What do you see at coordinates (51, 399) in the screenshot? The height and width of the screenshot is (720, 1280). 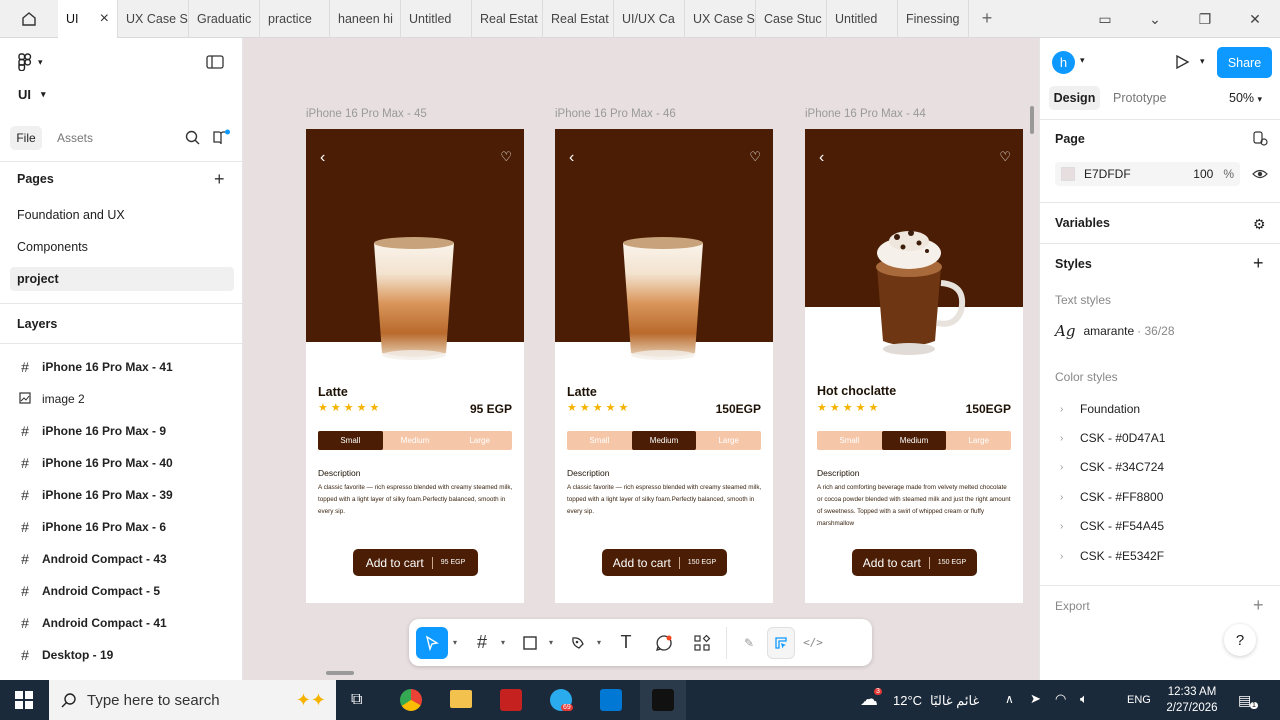 I see `layer-item: image 2` at bounding box center [51, 399].